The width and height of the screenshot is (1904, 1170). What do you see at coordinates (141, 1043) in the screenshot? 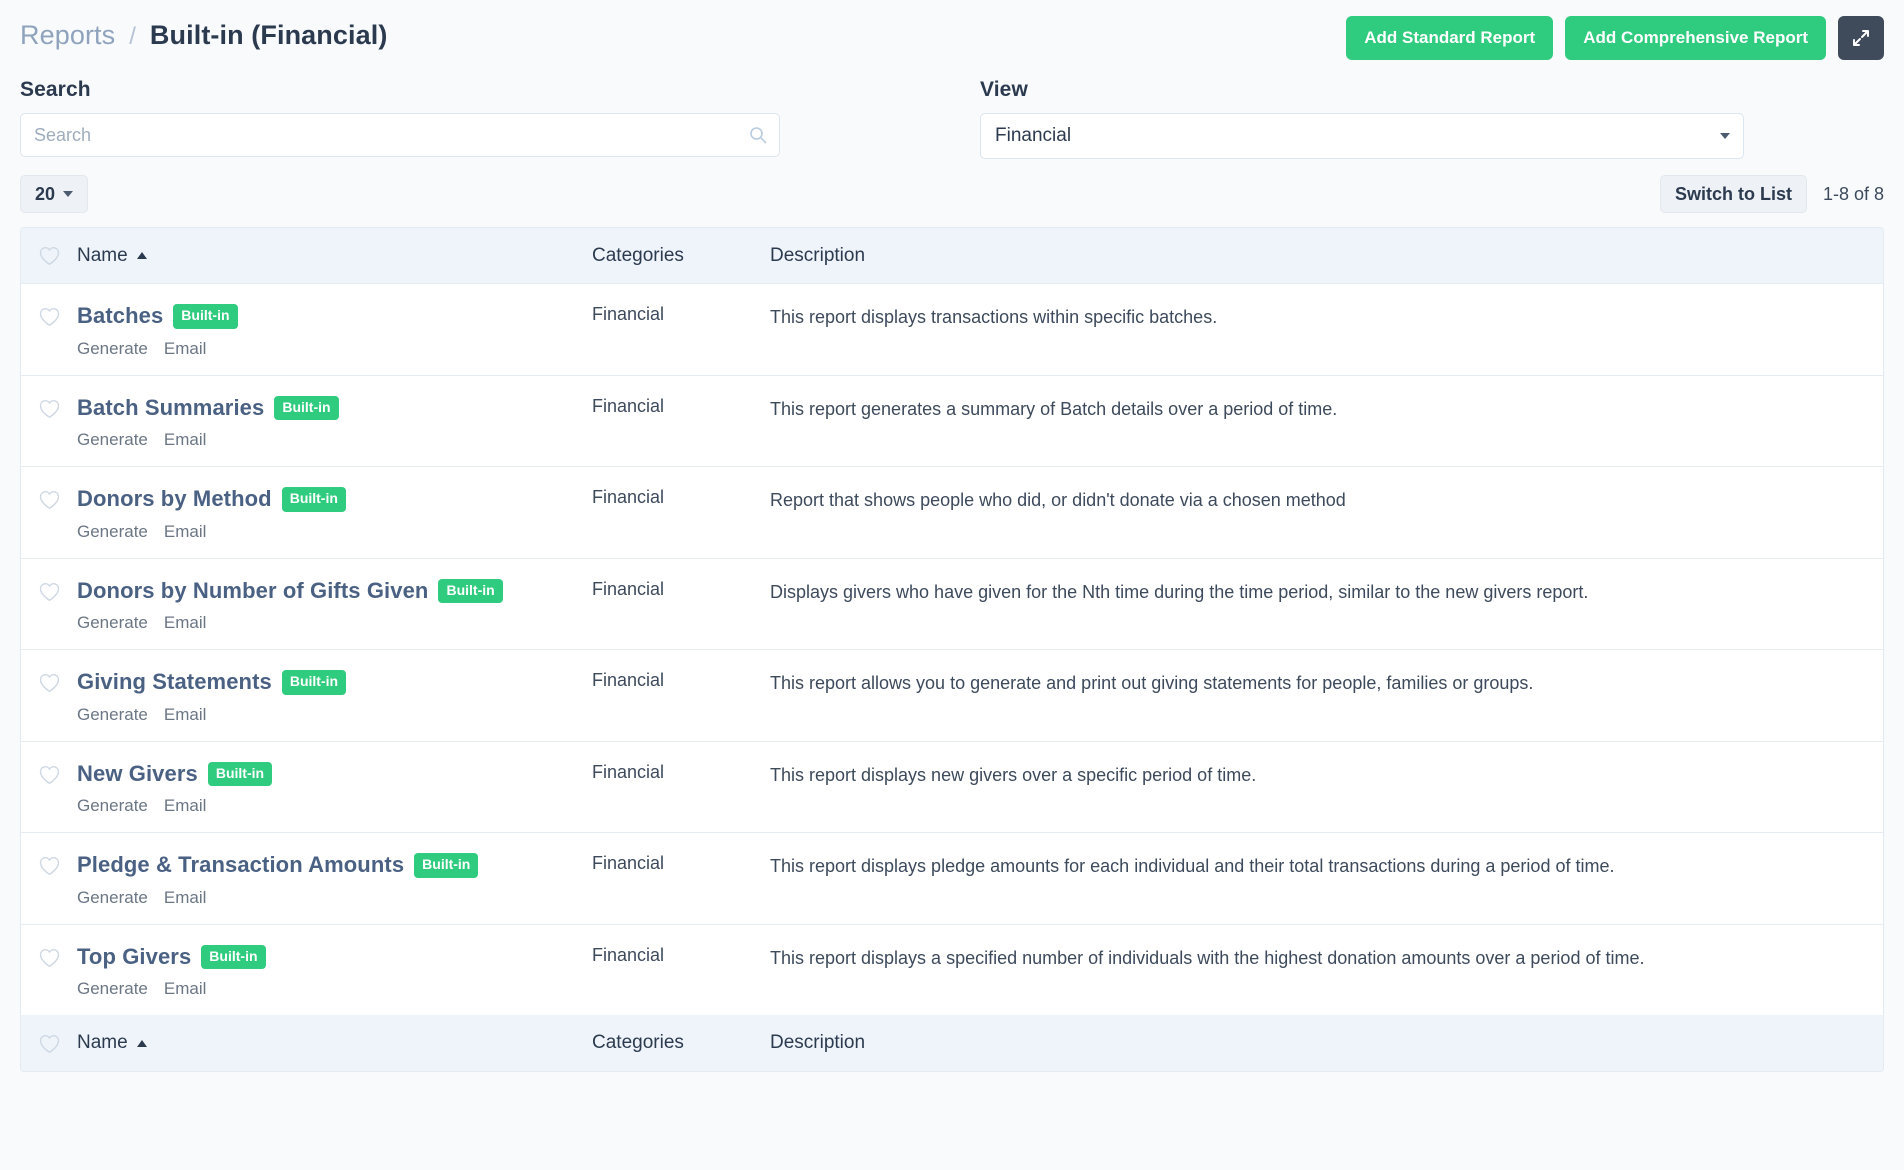
I see `sort-ascending-icon` at bounding box center [141, 1043].